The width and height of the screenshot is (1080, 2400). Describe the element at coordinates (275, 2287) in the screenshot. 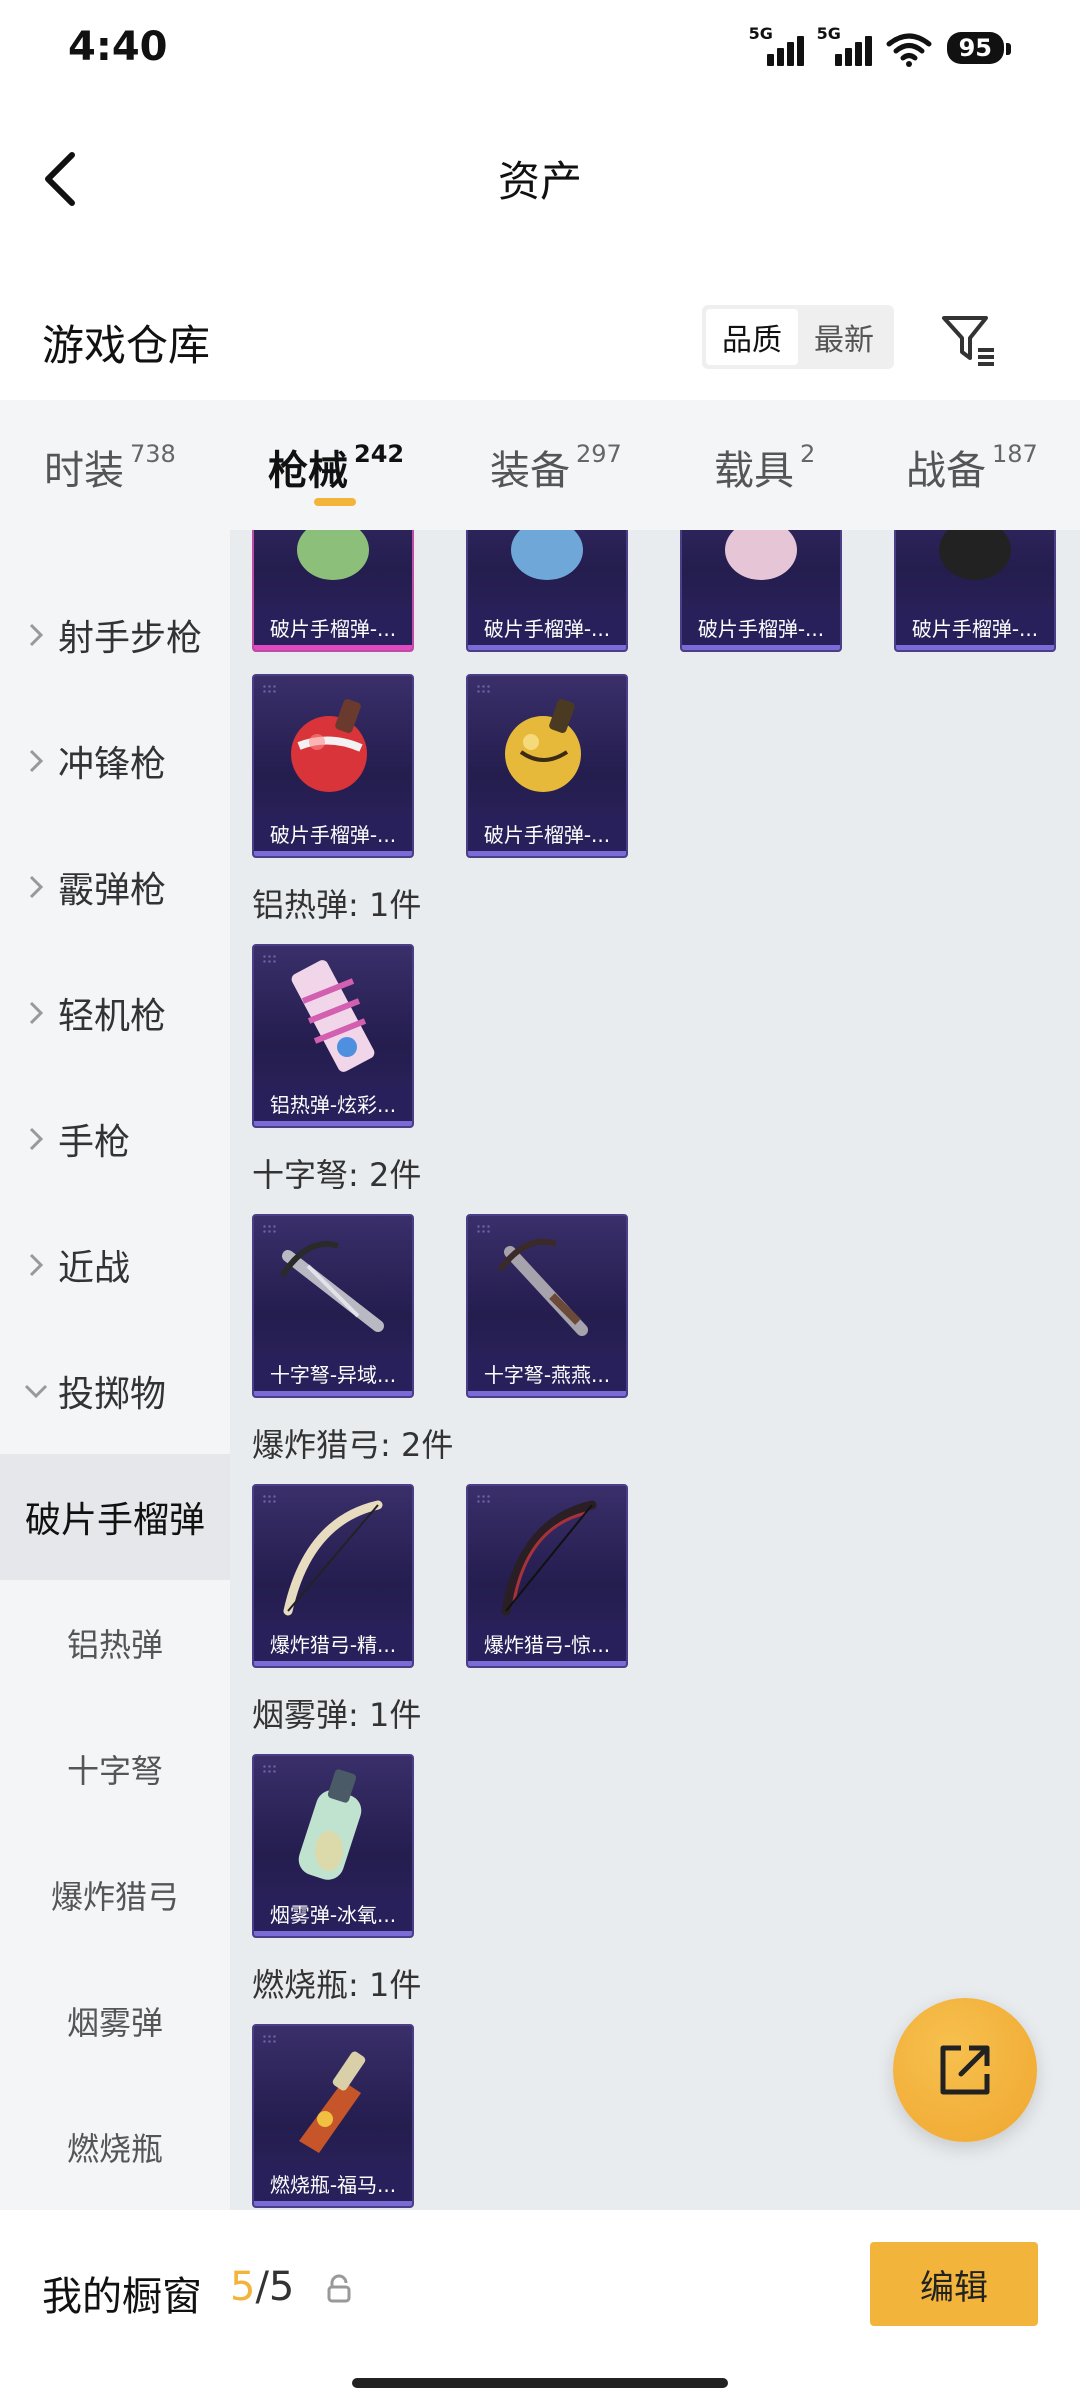

I see `showcase-total: /5` at that location.